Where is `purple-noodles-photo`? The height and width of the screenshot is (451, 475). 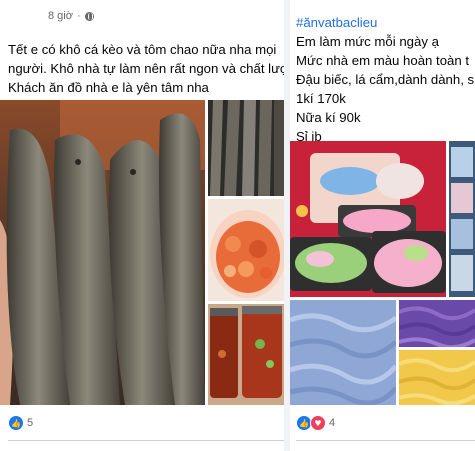 purple-noodles-photo is located at coordinates (437, 323).